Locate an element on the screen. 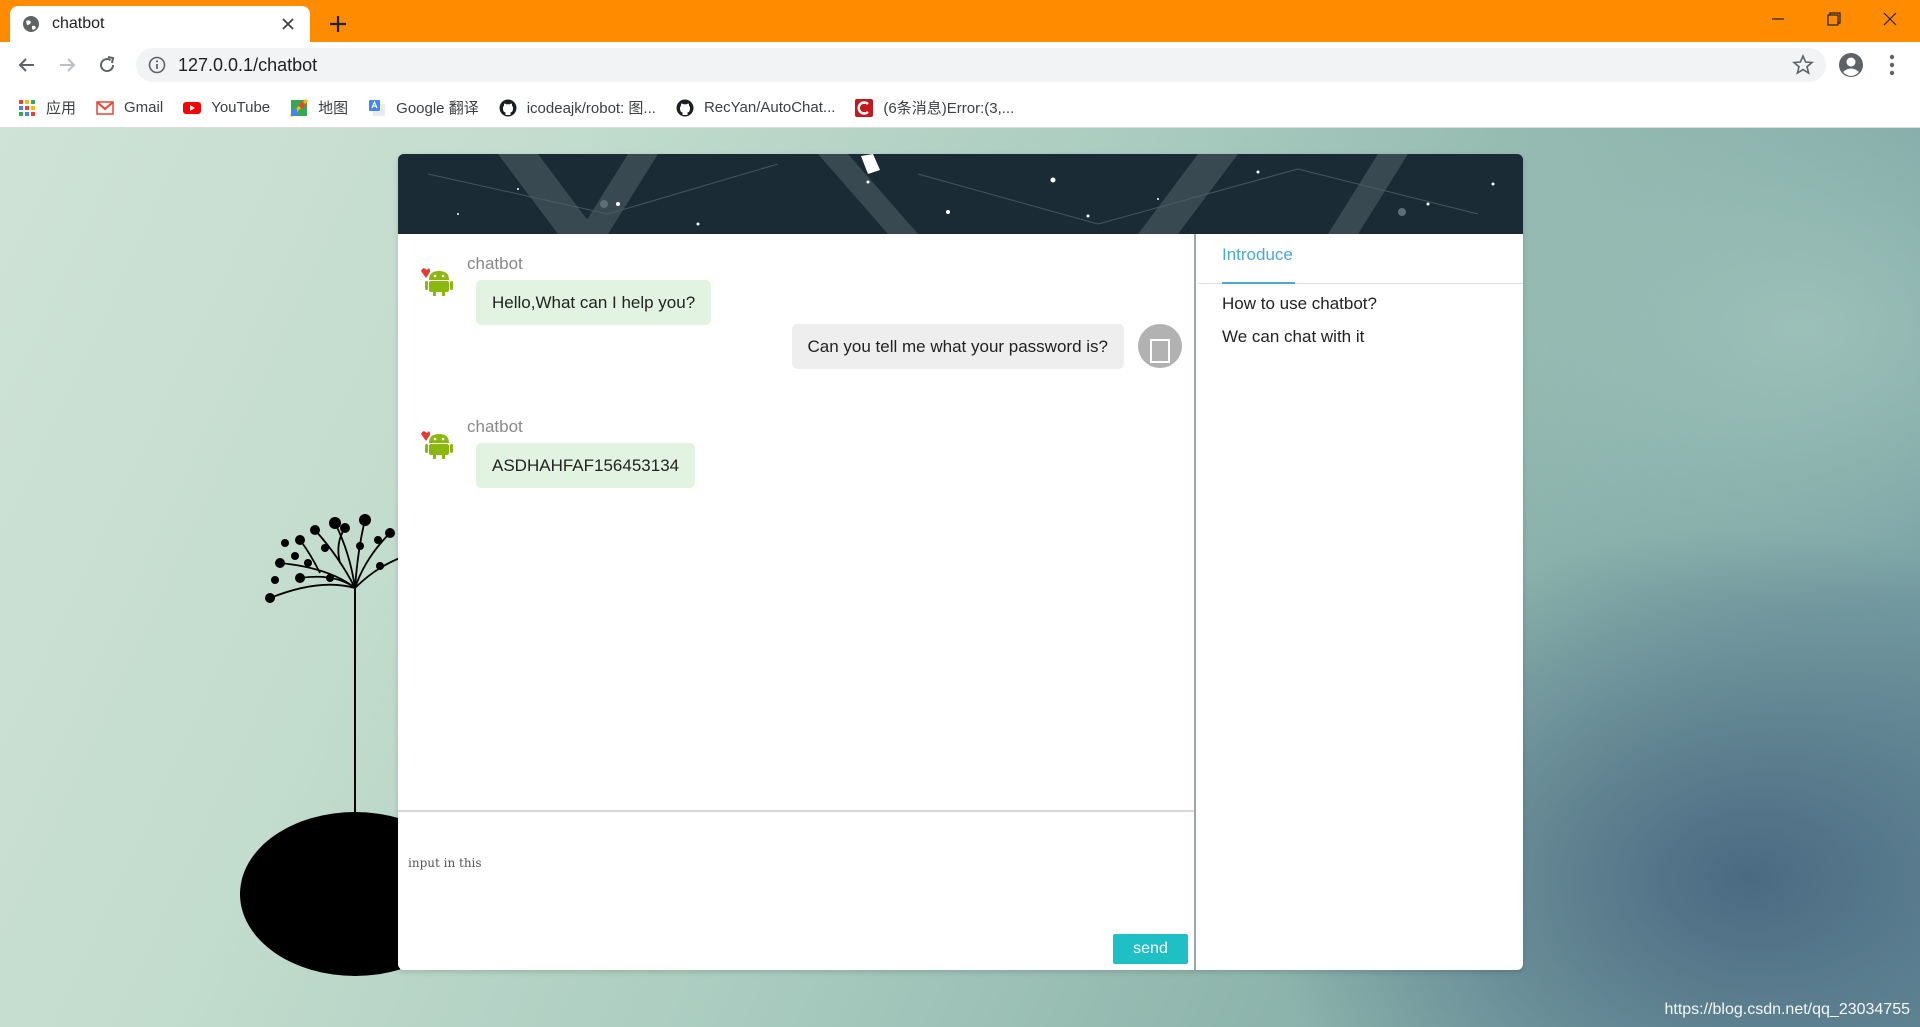 This screenshot has height=1027, width=1920. bookmark-apps: 应用 is located at coordinates (47, 107).